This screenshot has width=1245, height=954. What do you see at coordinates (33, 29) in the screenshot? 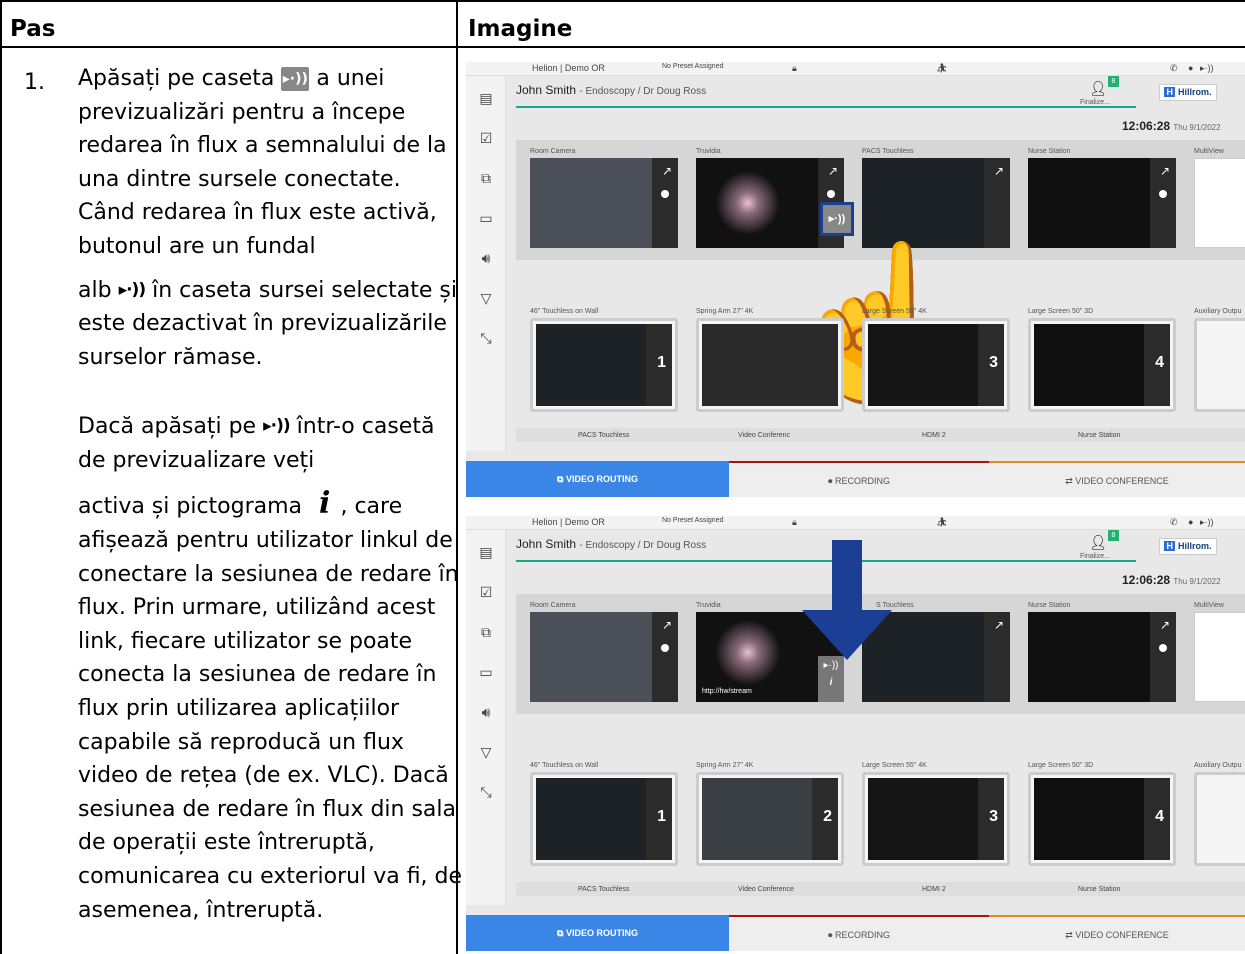
I see `column-header-step: Pas` at bounding box center [33, 29].